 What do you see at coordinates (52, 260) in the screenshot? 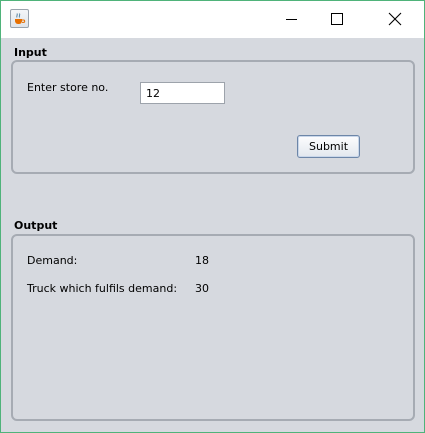
I see `demand-label: Demand:` at bounding box center [52, 260].